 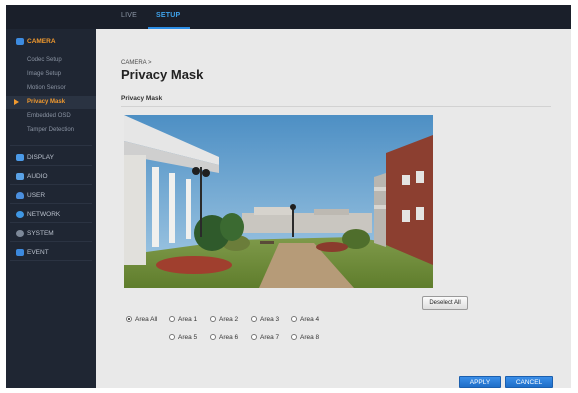 I want to click on section-title: Privacy Mask, so click(x=142, y=98).